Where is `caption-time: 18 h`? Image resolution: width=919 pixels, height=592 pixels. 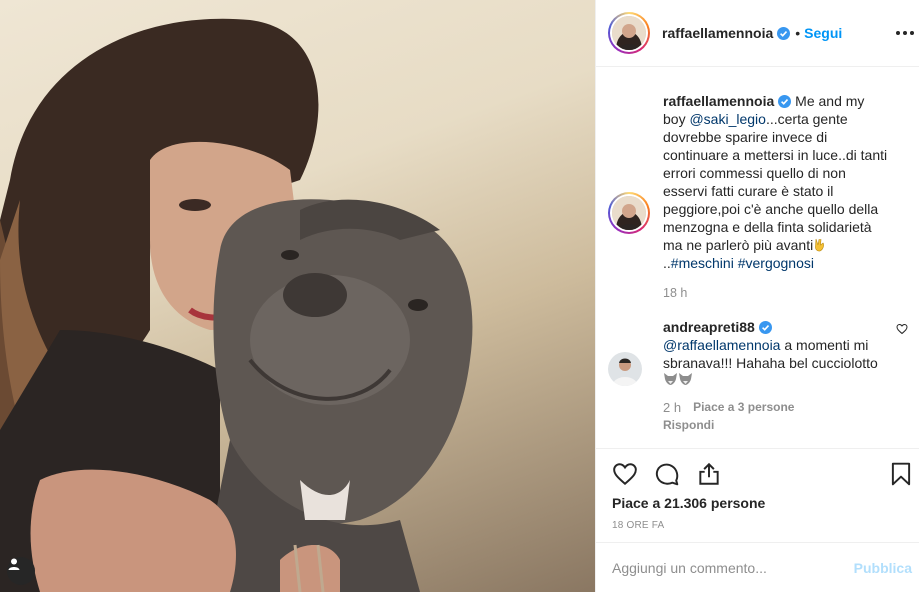
caption-time: 18 h is located at coordinates (776, 293).